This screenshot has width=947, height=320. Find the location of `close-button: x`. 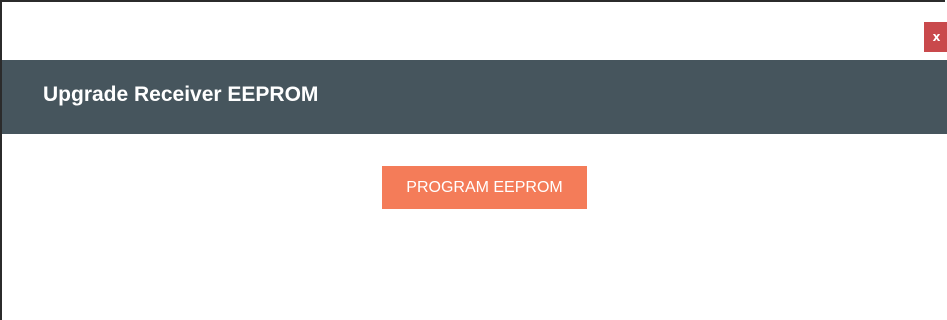

close-button: x is located at coordinates (935, 37).